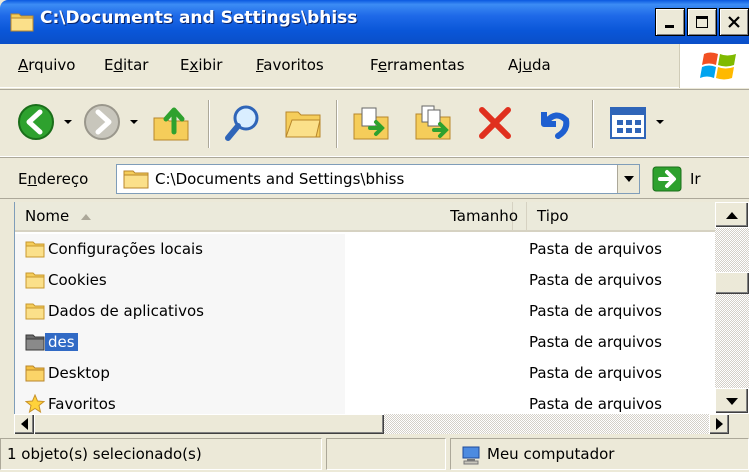 Image resolution: width=749 pixels, height=472 pixels. I want to click on scroll-right-button, so click(719, 424).